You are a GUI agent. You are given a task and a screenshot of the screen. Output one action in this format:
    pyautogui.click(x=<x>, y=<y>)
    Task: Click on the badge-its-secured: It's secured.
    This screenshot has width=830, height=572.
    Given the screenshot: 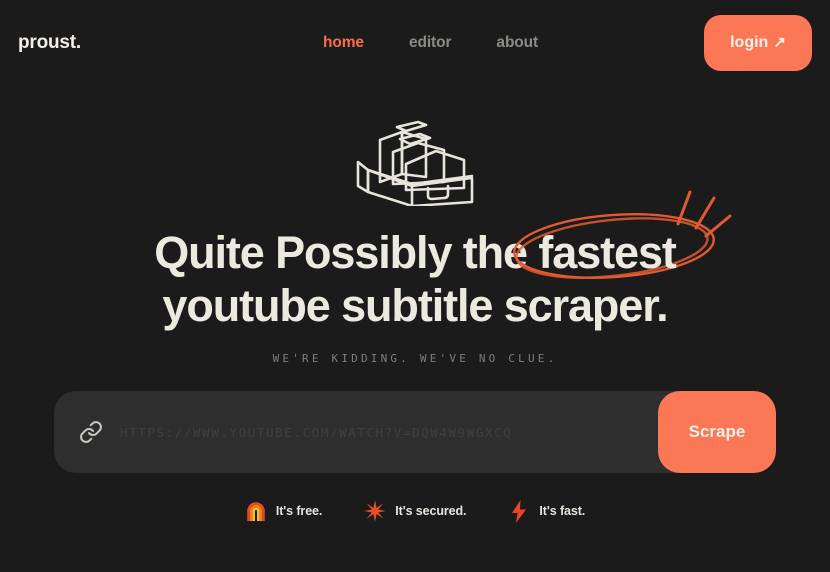 What is the action you would take?
    pyautogui.click(x=415, y=511)
    